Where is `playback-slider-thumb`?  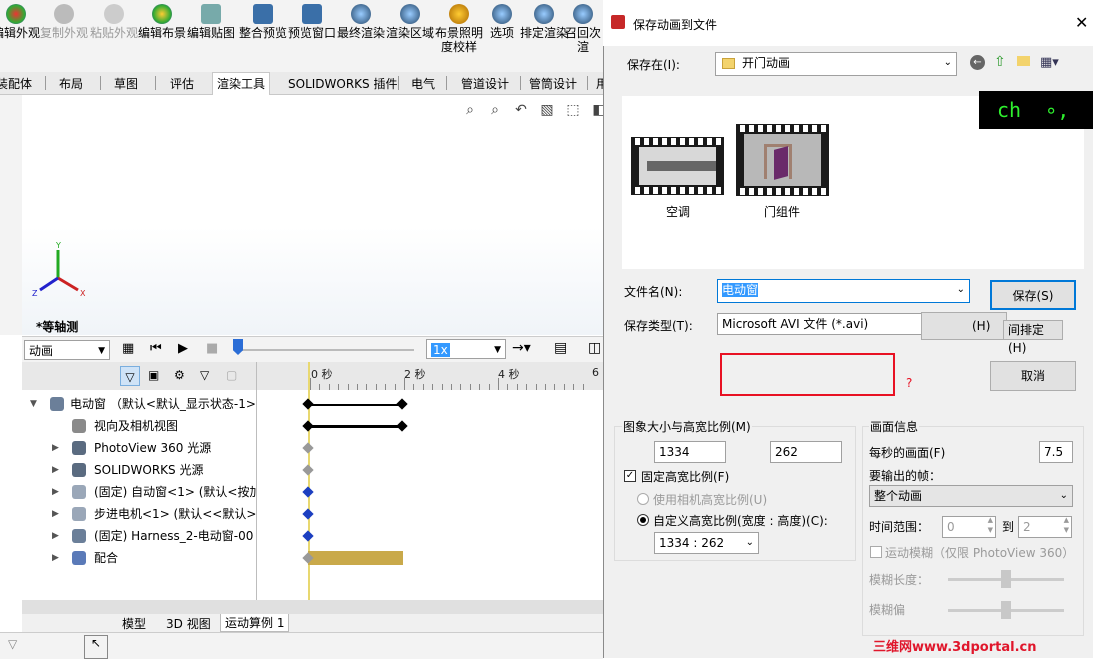
playback-slider-thumb is located at coordinates (238, 347).